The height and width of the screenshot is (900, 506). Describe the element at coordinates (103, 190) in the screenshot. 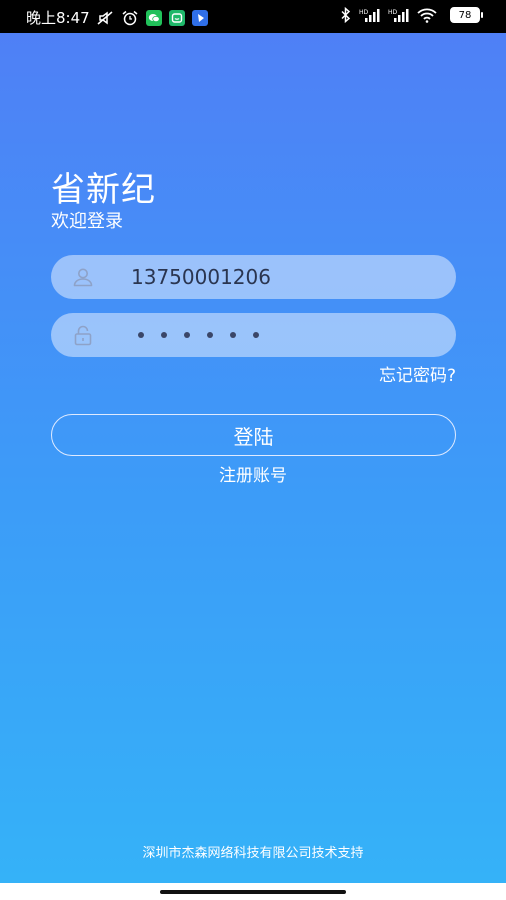

I see `app-title: 省新纪` at that location.